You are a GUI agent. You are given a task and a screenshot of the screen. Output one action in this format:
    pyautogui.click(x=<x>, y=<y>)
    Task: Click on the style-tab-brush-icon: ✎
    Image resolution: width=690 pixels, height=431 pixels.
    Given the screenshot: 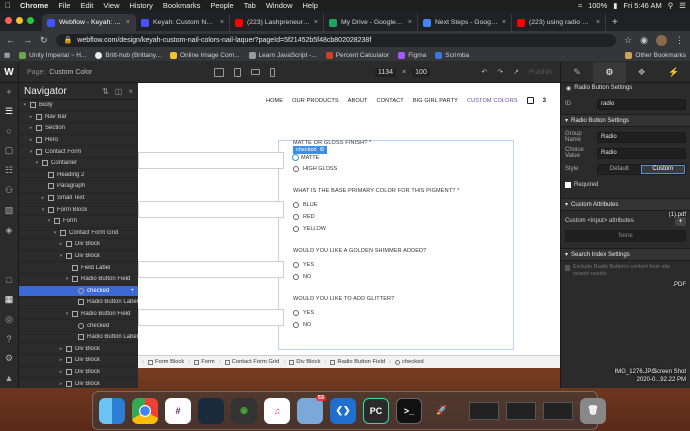 What is the action you would take?
    pyautogui.click(x=577, y=72)
    